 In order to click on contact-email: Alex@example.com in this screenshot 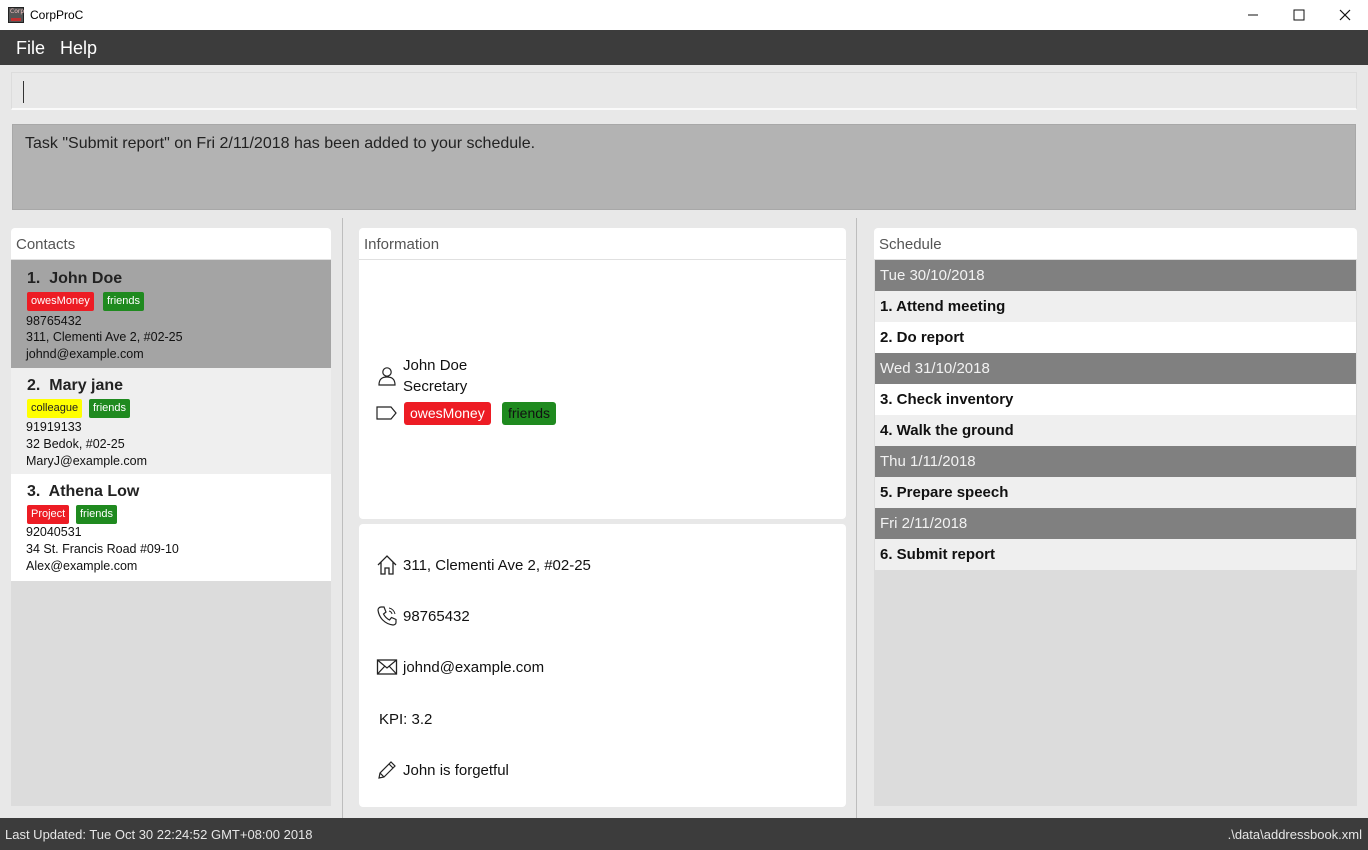, I will do `click(82, 566)`.